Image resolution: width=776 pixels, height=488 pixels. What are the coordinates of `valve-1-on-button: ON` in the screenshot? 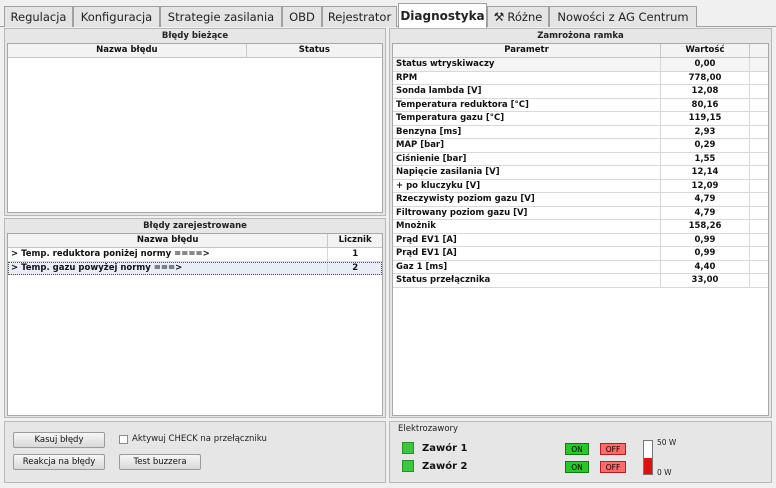 It's located at (577, 449).